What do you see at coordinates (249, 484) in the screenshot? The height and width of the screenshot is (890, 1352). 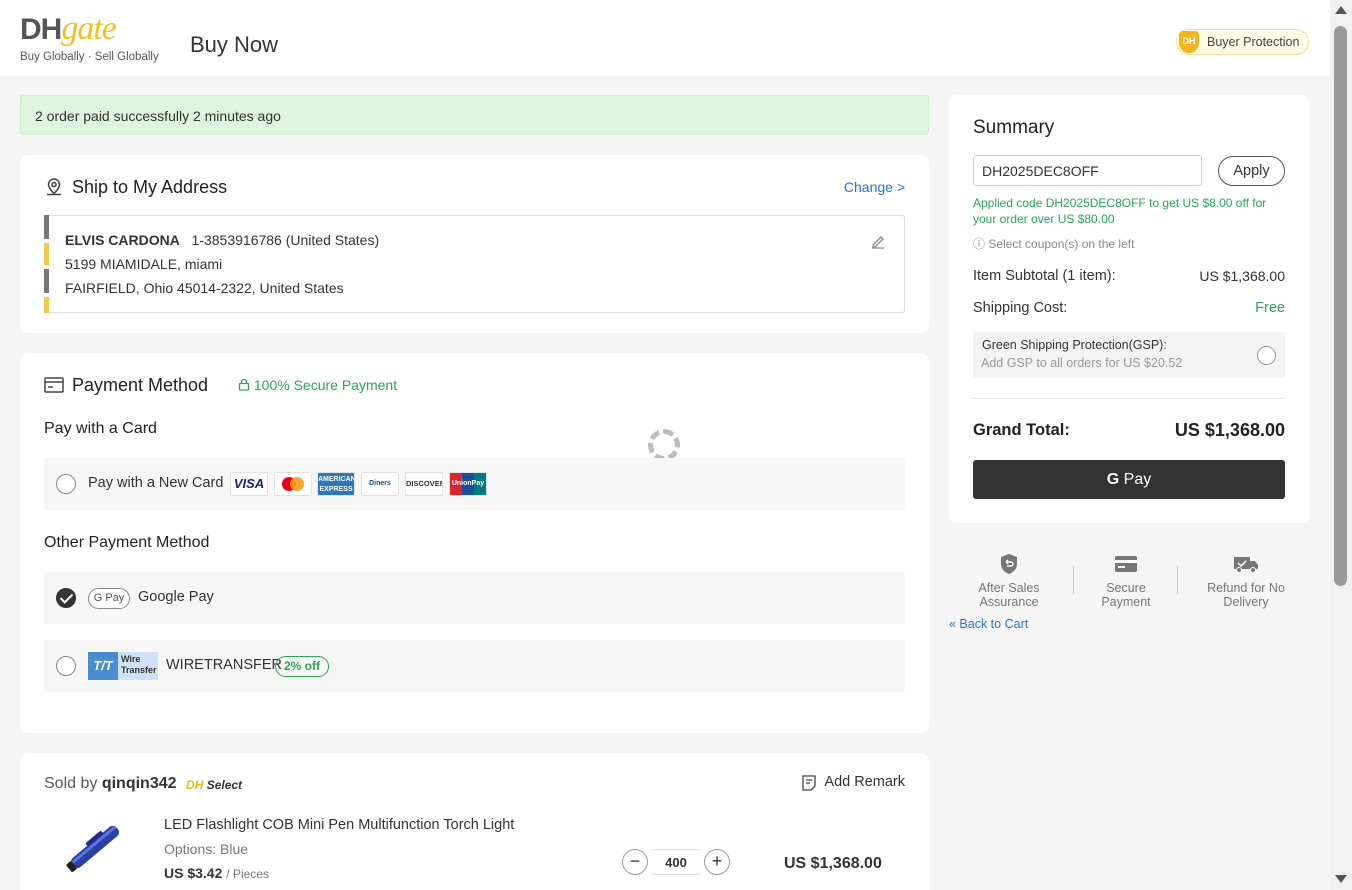 I see `visa-logo-icon: VISA` at bounding box center [249, 484].